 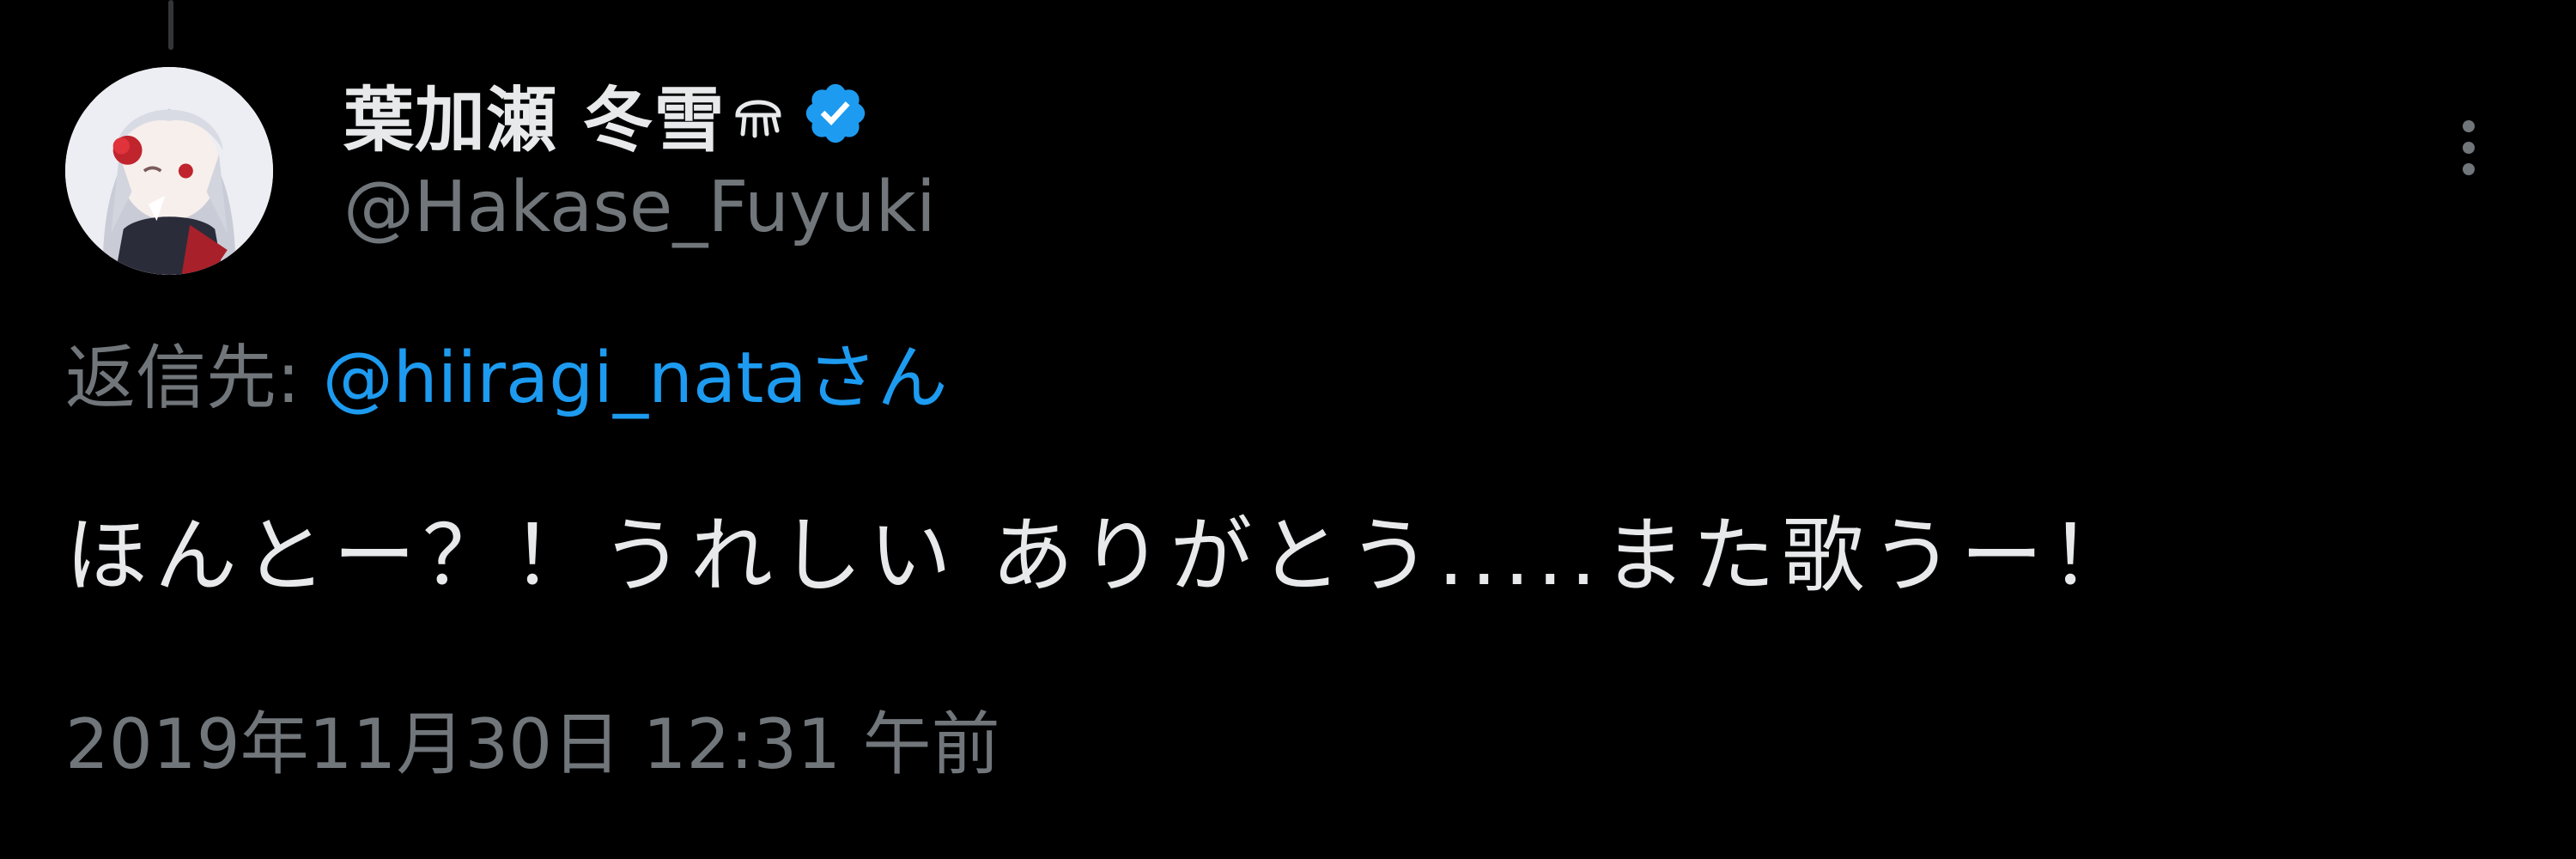 What do you see at coordinates (759, 114) in the screenshot?
I see `jellyfish-emoji-icon` at bounding box center [759, 114].